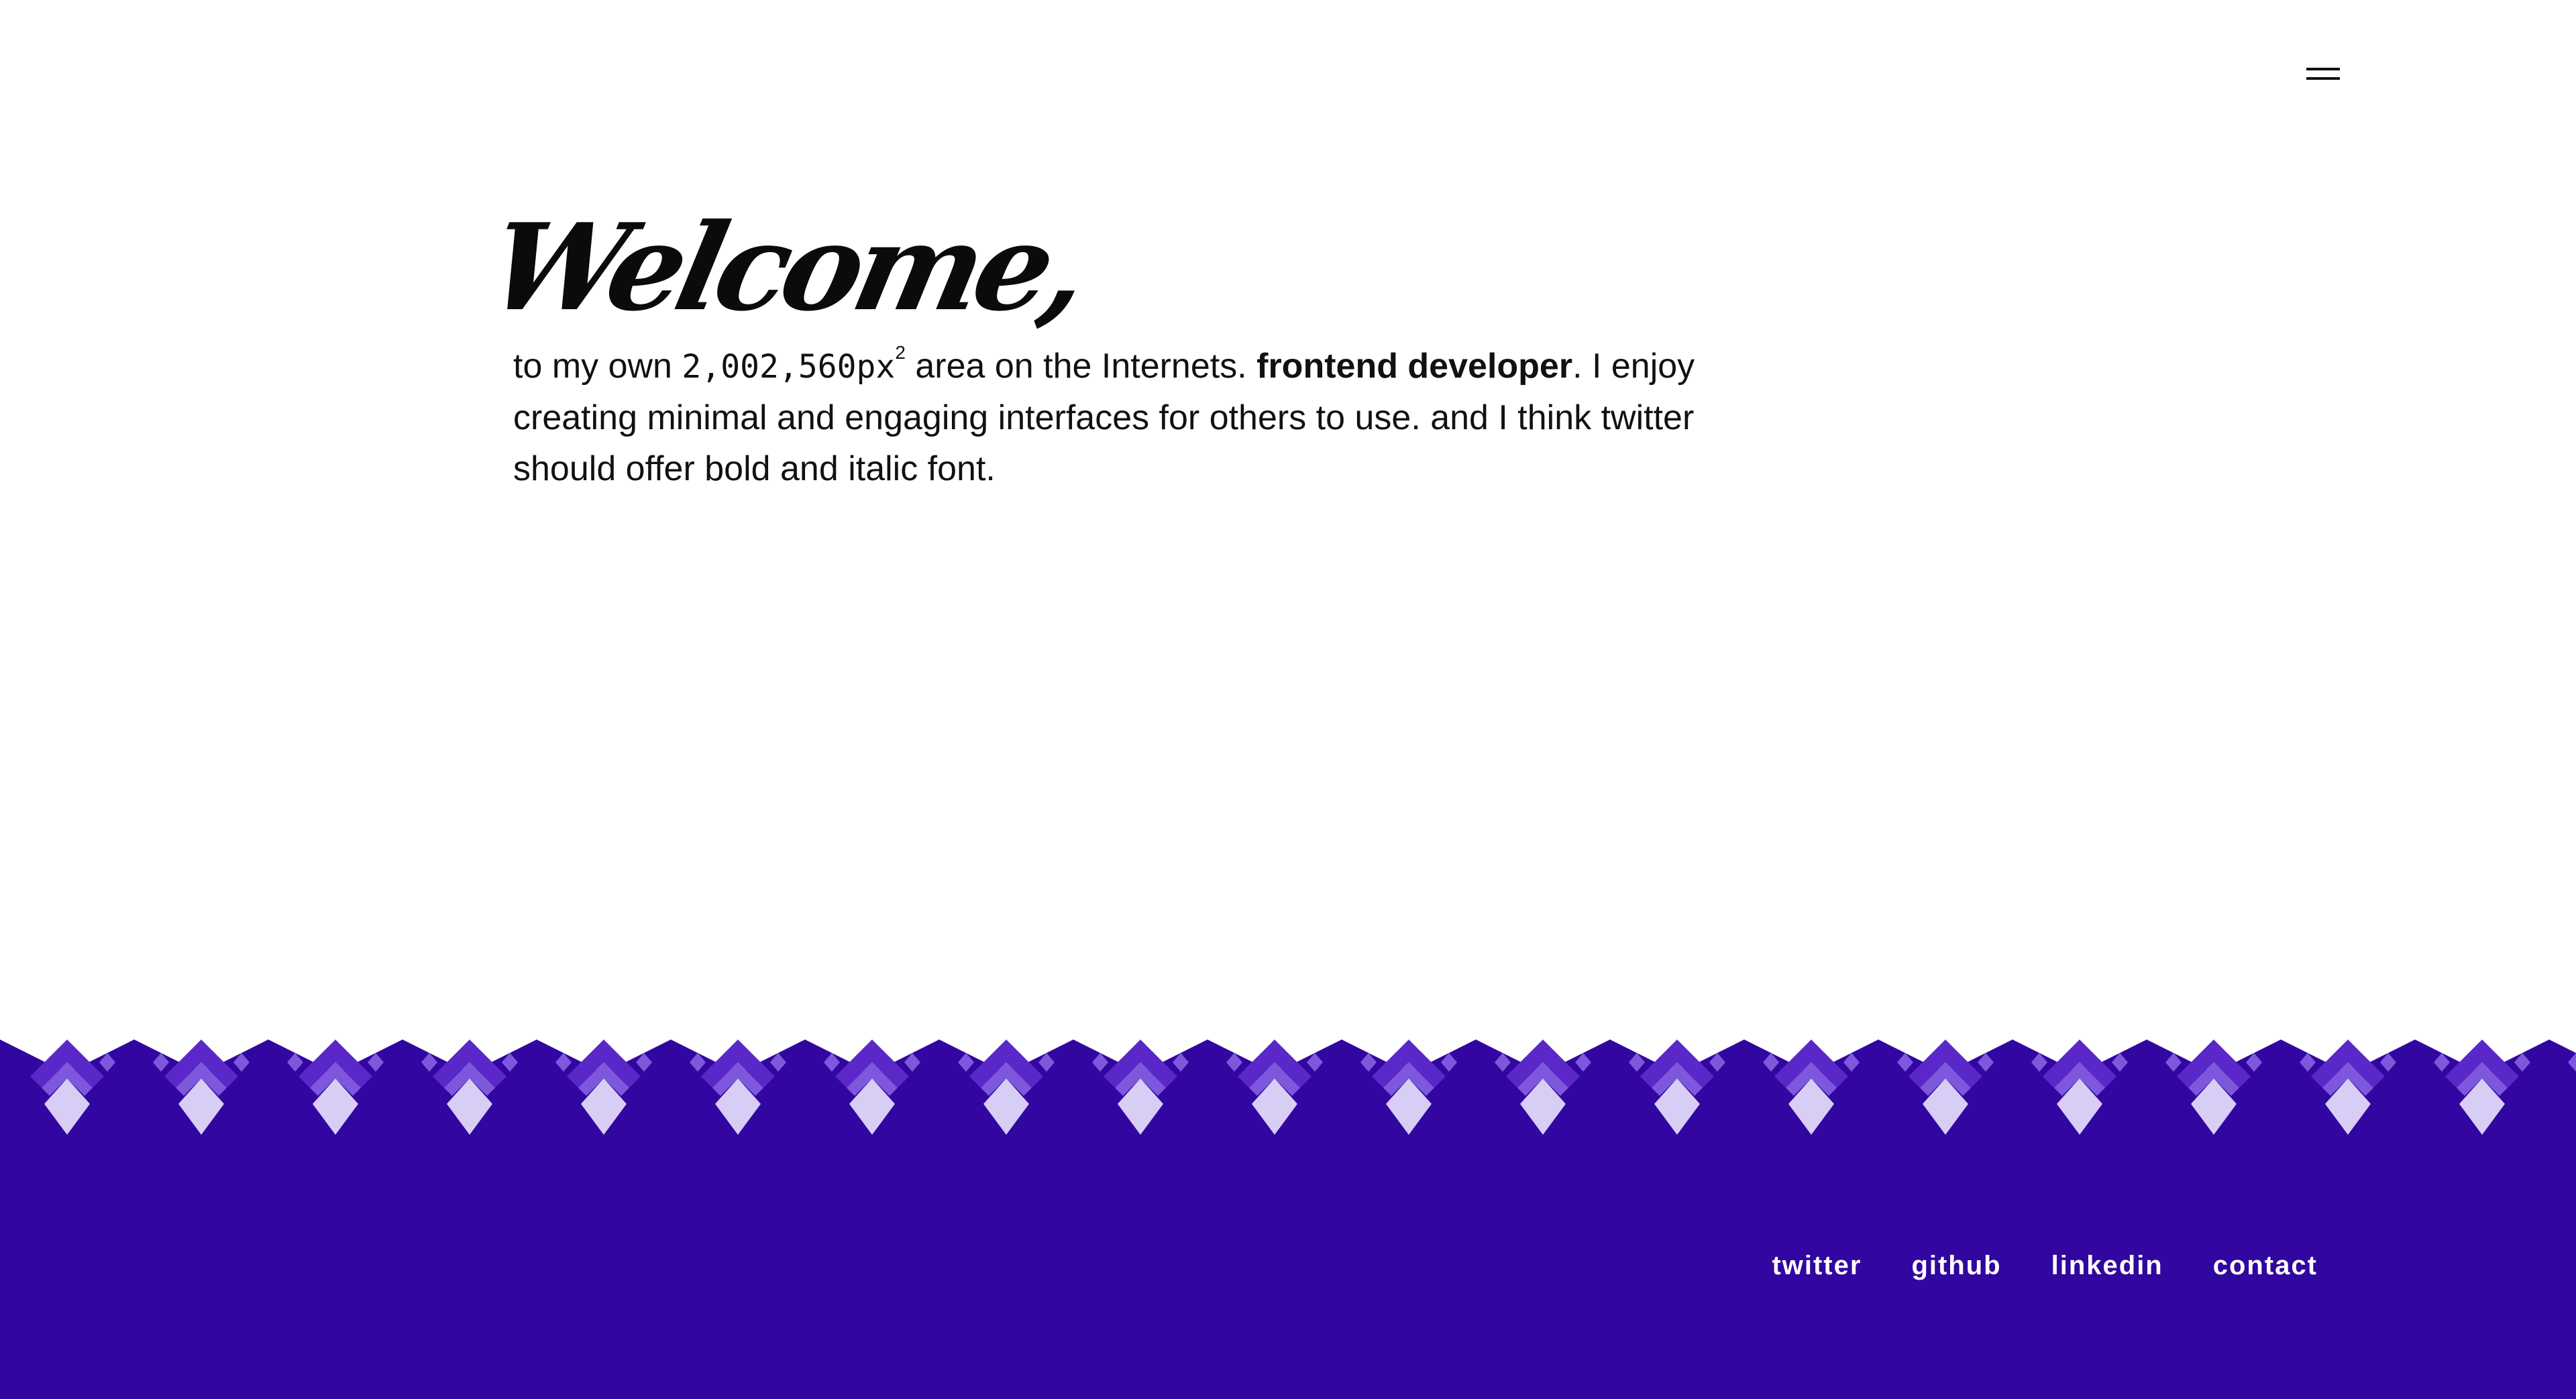  Describe the element at coordinates (2324, 73) in the screenshot. I see `hamburger-menu-button` at that location.